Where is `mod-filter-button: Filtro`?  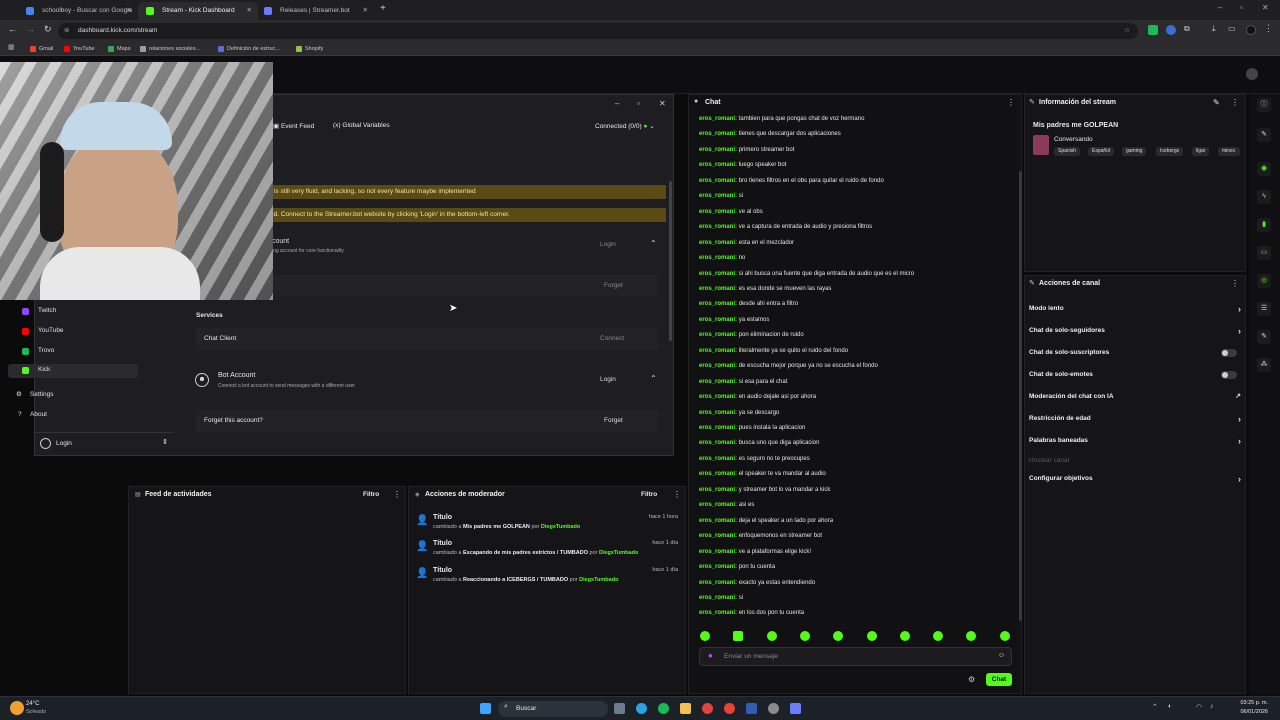
mod-filter-button: Filtro is located at coordinates (649, 494).